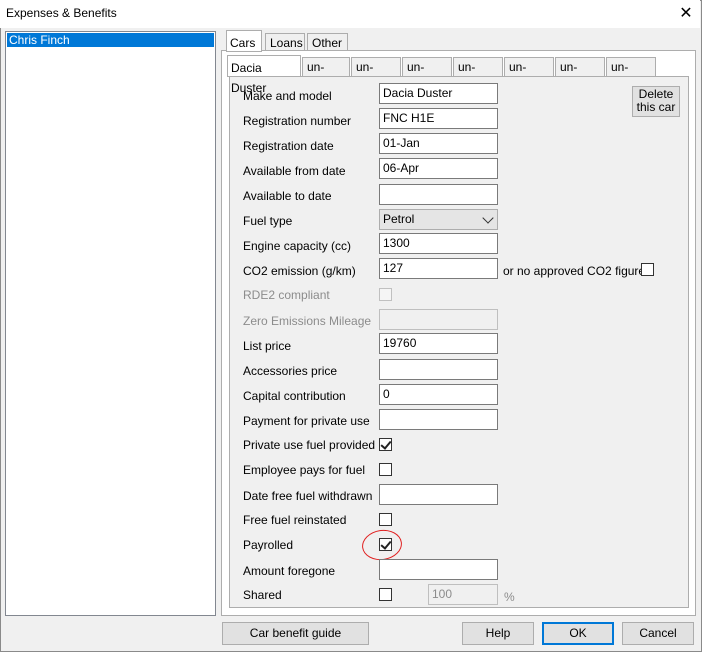 The image size is (702, 652). I want to click on fuel-type-label: Fuel type, so click(268, 221).